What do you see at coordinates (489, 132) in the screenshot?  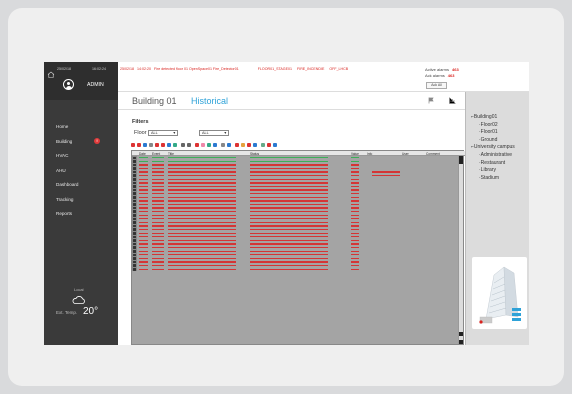 I see `tree-item-label: Floor01` at bounding box center [489, 132].